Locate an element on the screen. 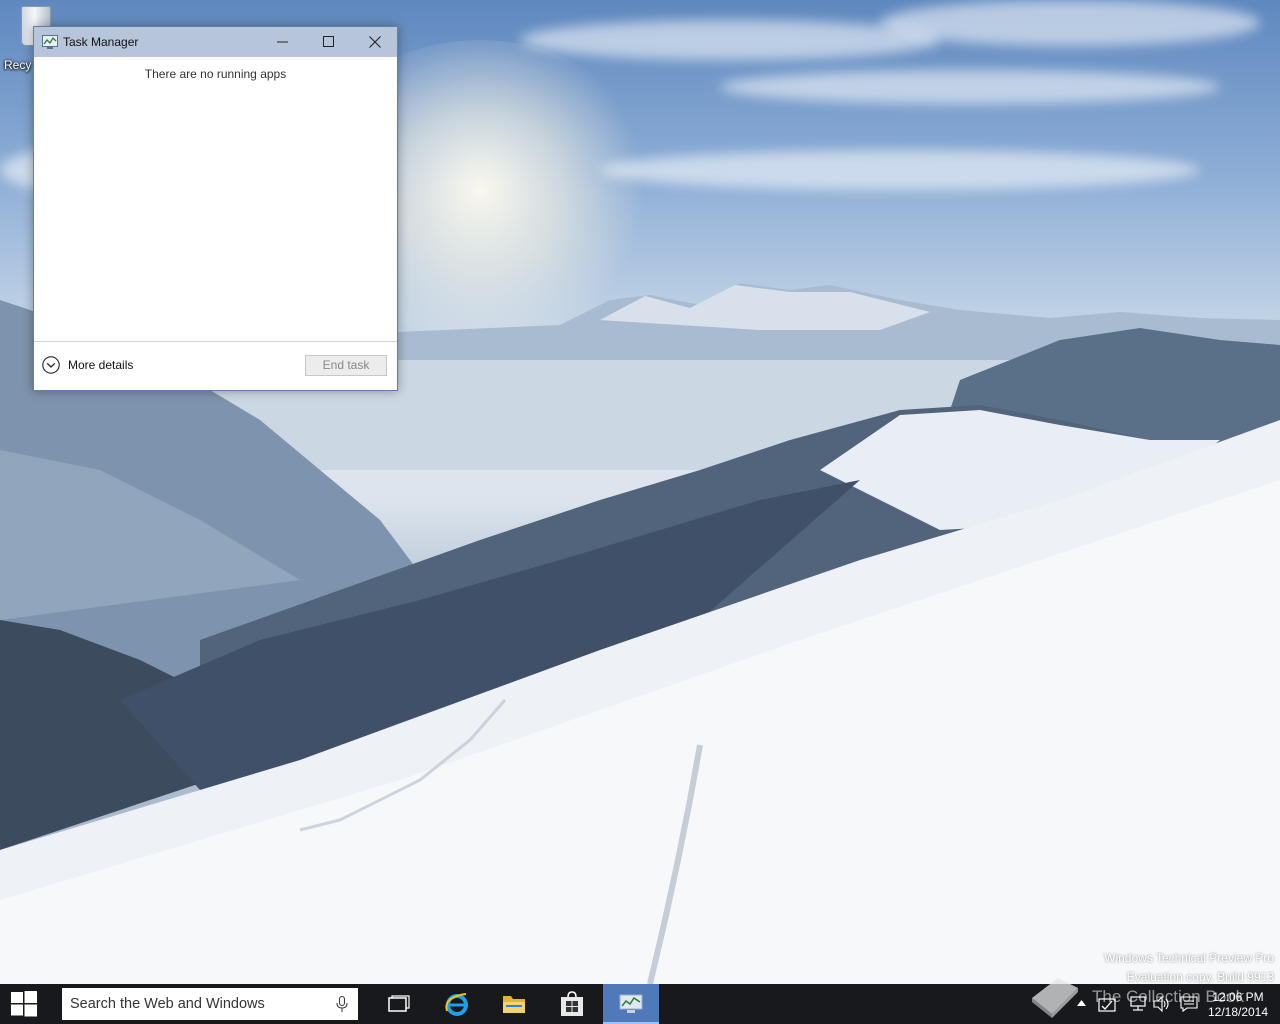  watermark-edition: Windows Technical Preview Pro is located at coordinates (1189, 958).